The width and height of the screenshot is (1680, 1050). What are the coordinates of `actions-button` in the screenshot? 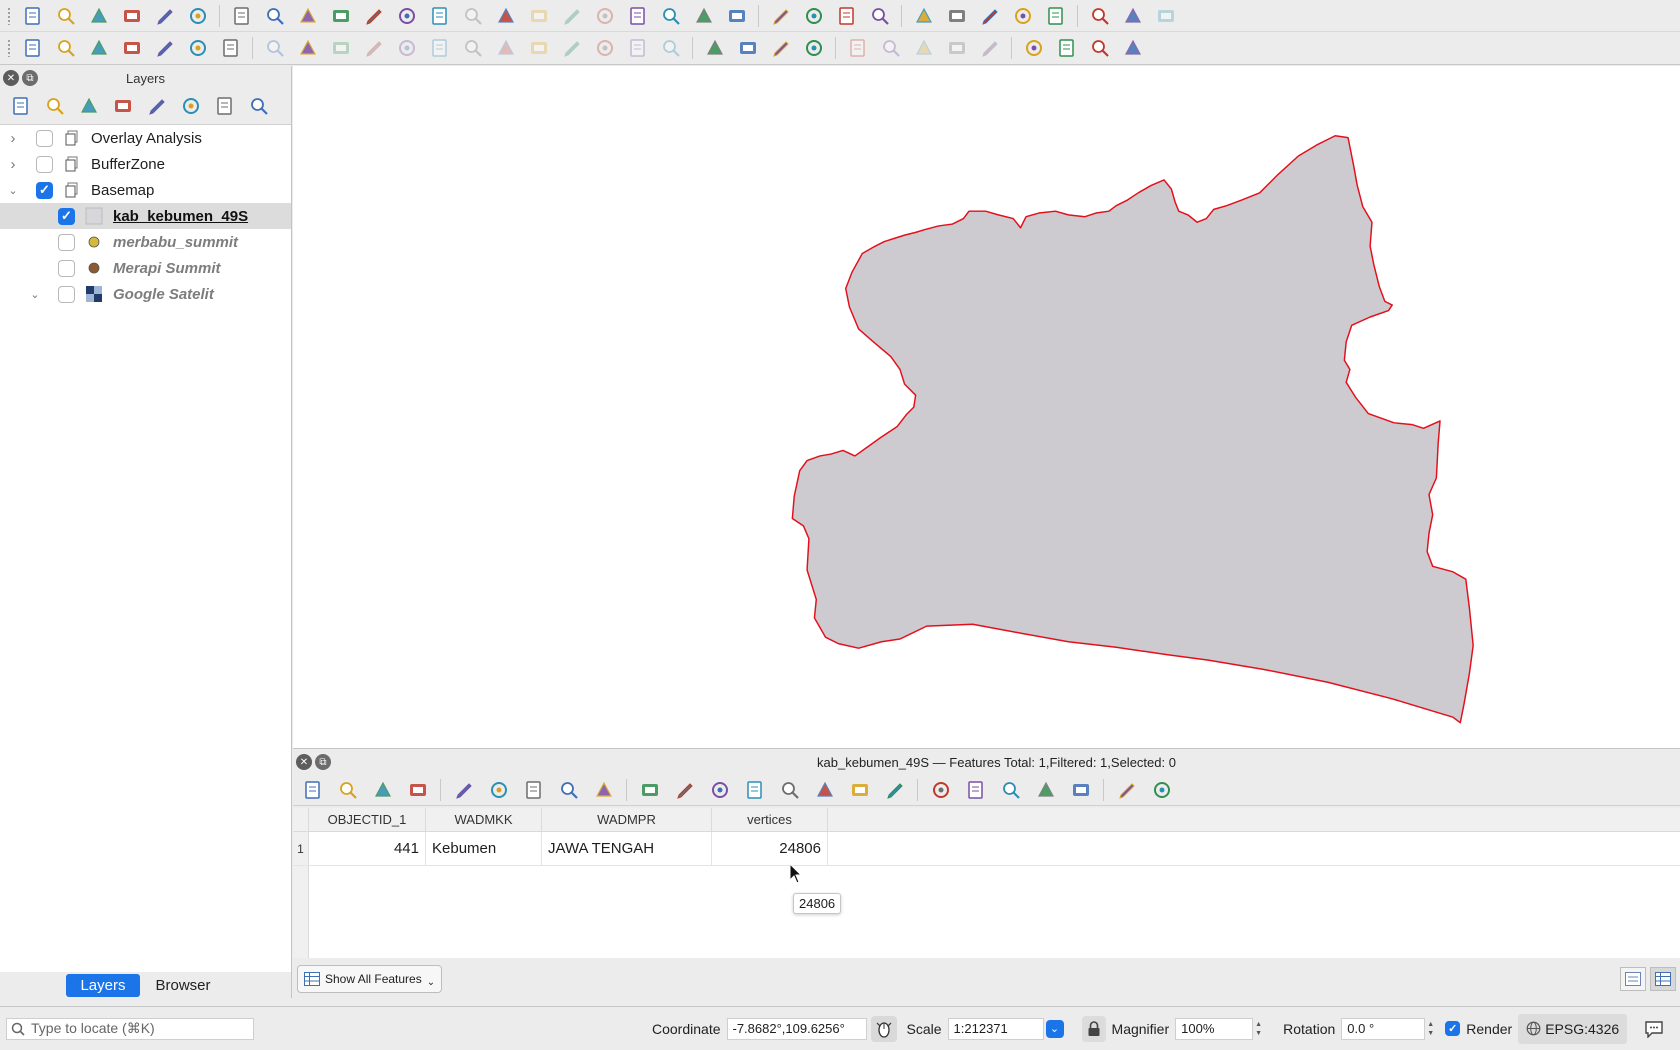 It's located at (1080, 790).